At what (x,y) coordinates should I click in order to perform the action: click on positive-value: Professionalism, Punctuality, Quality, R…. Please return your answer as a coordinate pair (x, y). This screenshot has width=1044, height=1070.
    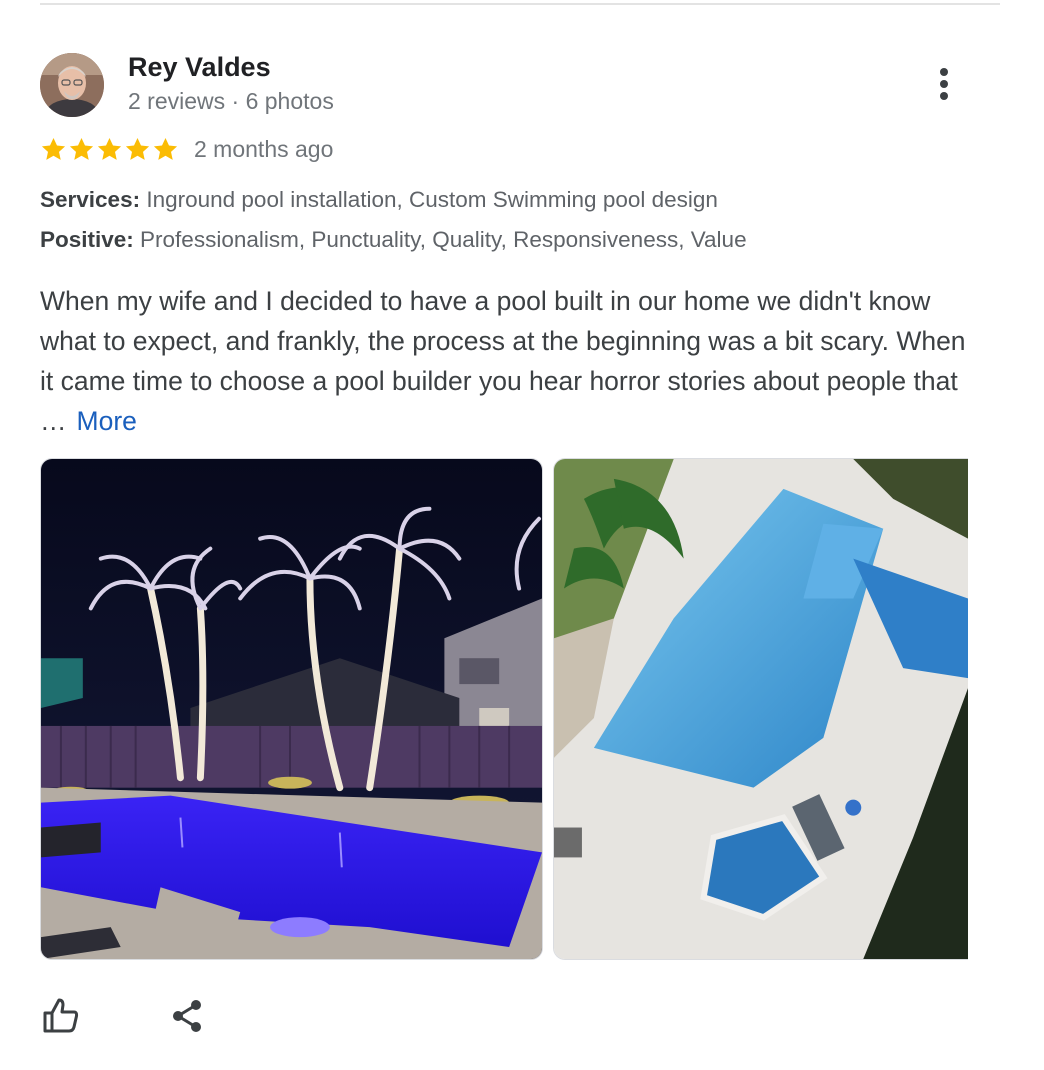
    Looking at the image, I should click on (443, 239).